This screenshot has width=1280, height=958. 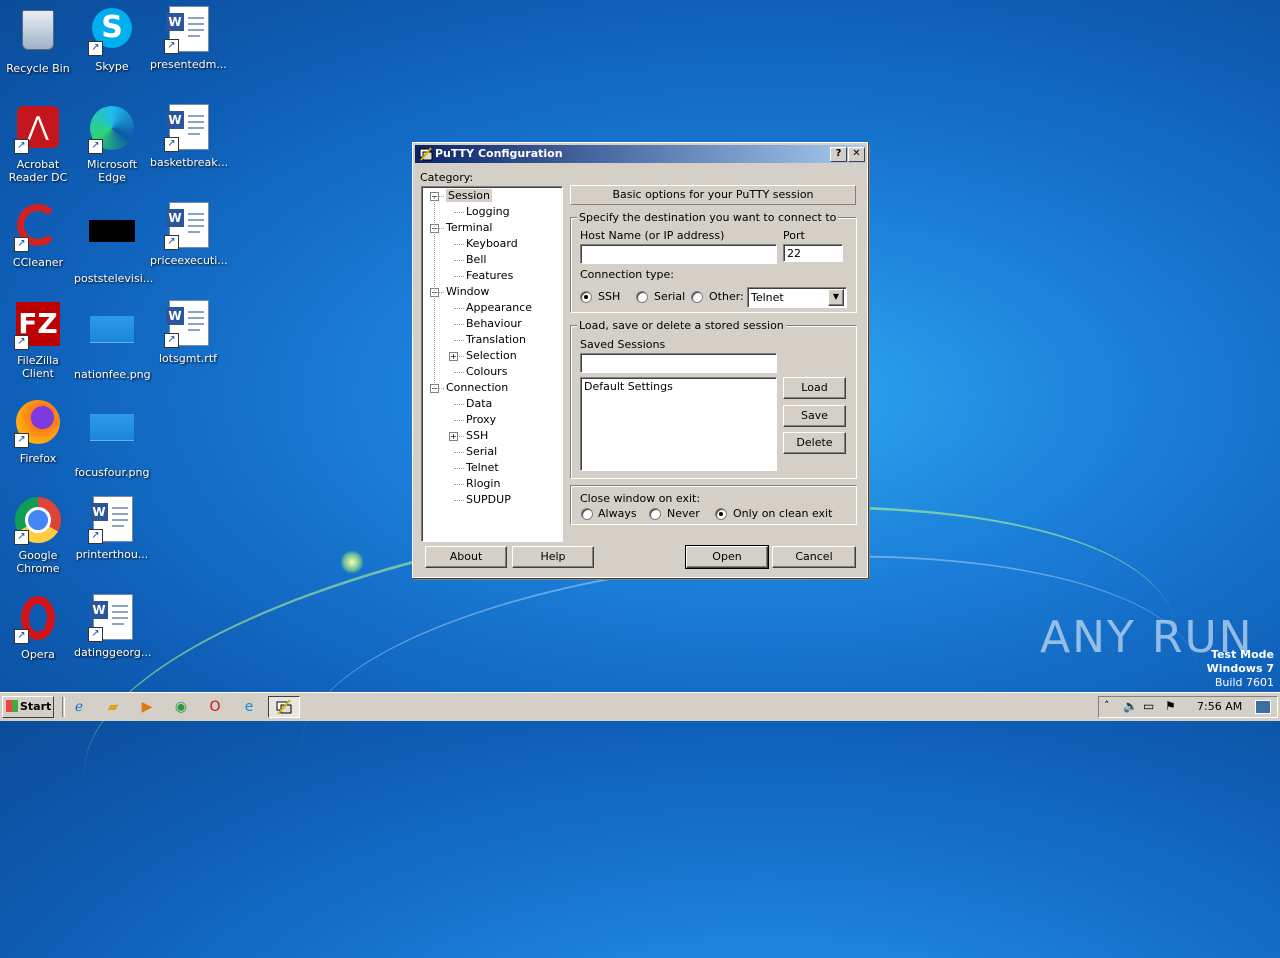 What do you see at coordinates (479, 403) in the screenshot?
I see `tree-item-data: Data` at bounding box center [479, 403].